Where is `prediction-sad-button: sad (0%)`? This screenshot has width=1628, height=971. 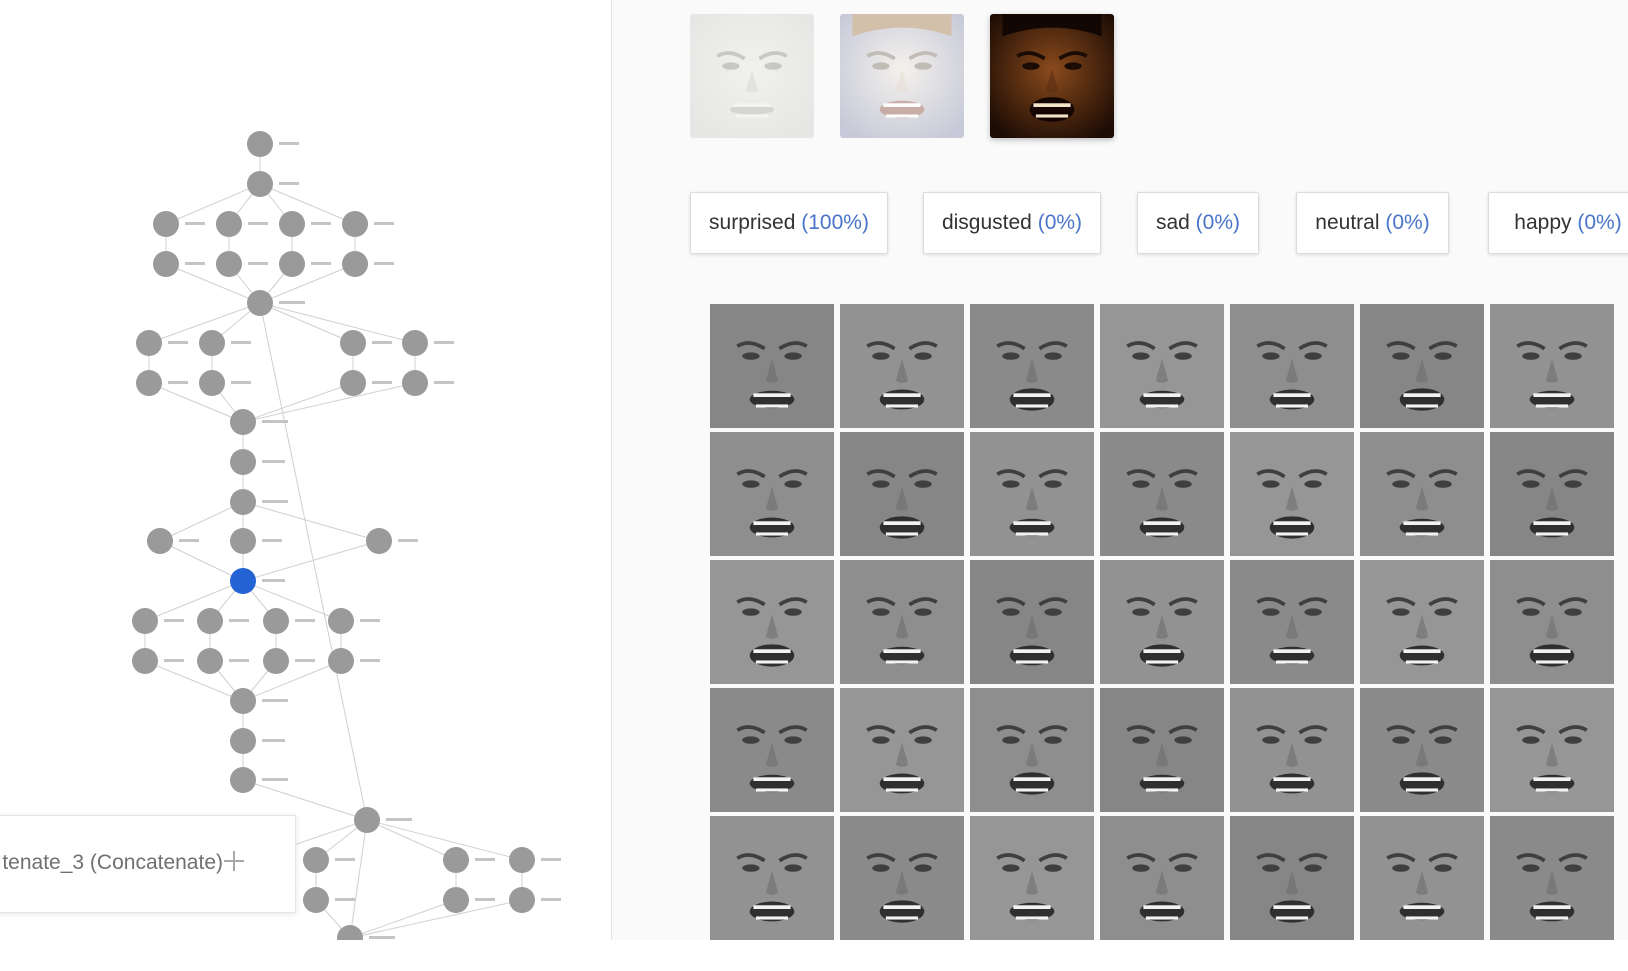 prediction-sad-button: sad (0%) is located at coordinates (1198, 223).